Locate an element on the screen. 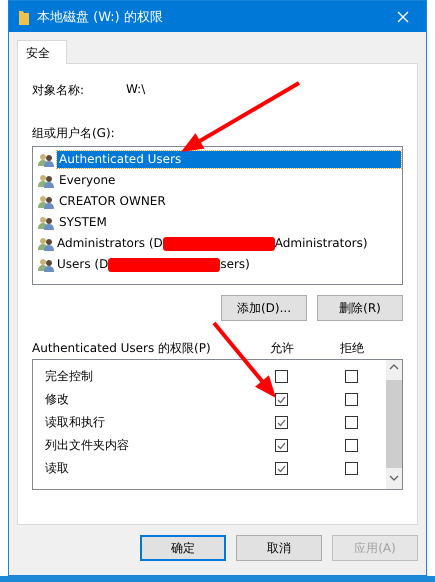  permission-name: 完全控制 is located at coordinates (69, 376).